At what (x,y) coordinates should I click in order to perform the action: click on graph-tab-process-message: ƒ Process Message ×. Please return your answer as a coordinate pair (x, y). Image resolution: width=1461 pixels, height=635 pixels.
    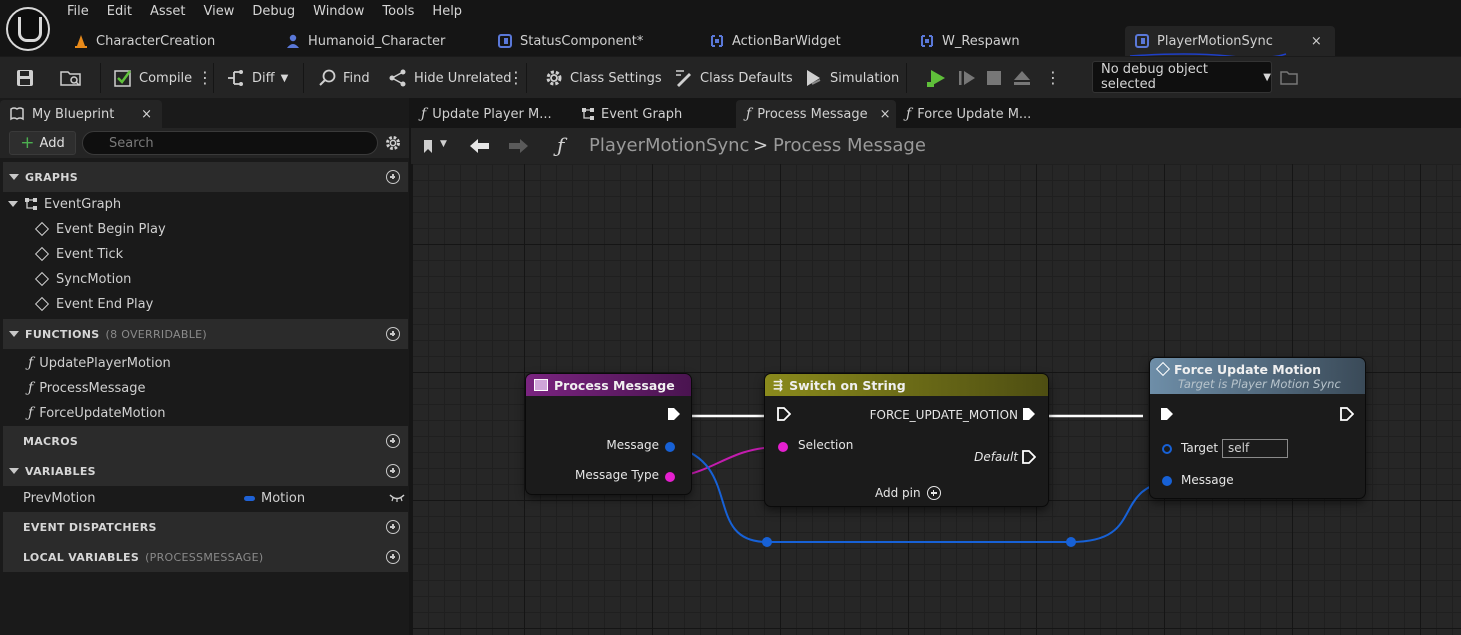
    Looking at the image, I should click on (816, 114).